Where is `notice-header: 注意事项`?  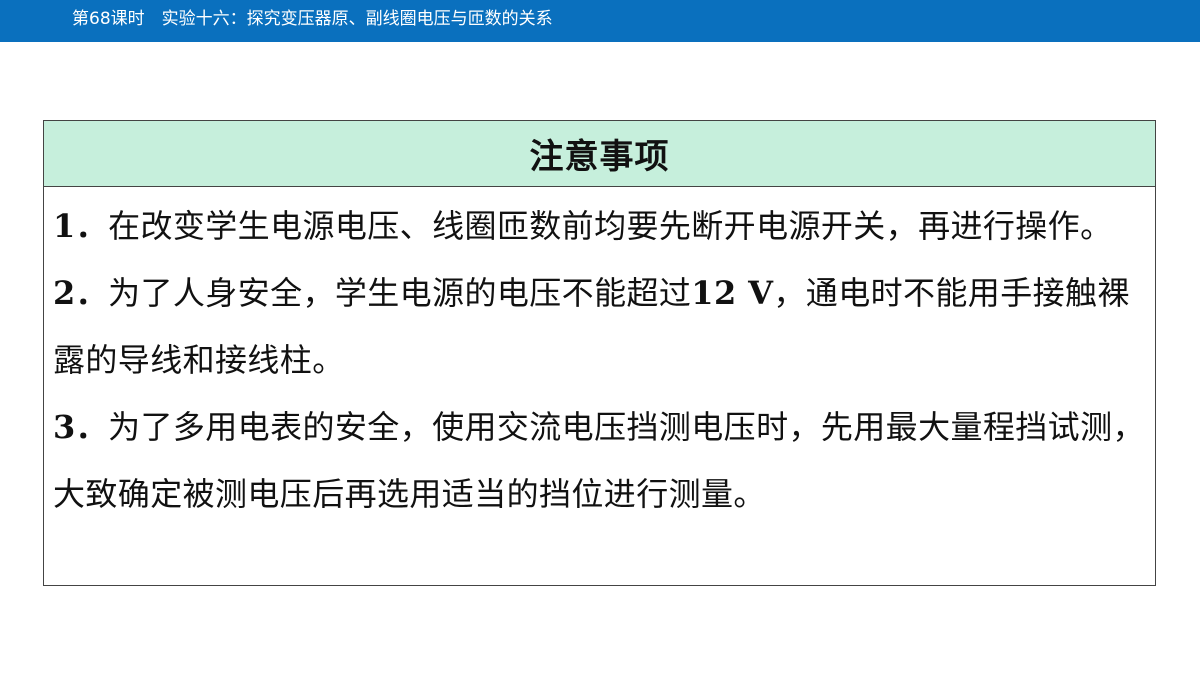
notice-header: 注意事项 is located at coordinates (599, 154).